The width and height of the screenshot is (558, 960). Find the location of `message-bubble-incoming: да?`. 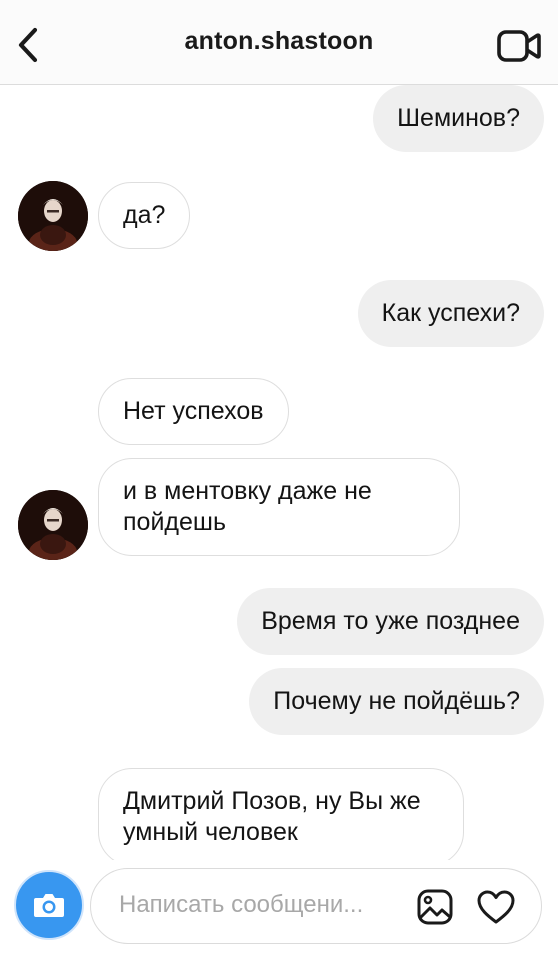

message-bubble-incoming: да? is located at coordinates (144, 215).